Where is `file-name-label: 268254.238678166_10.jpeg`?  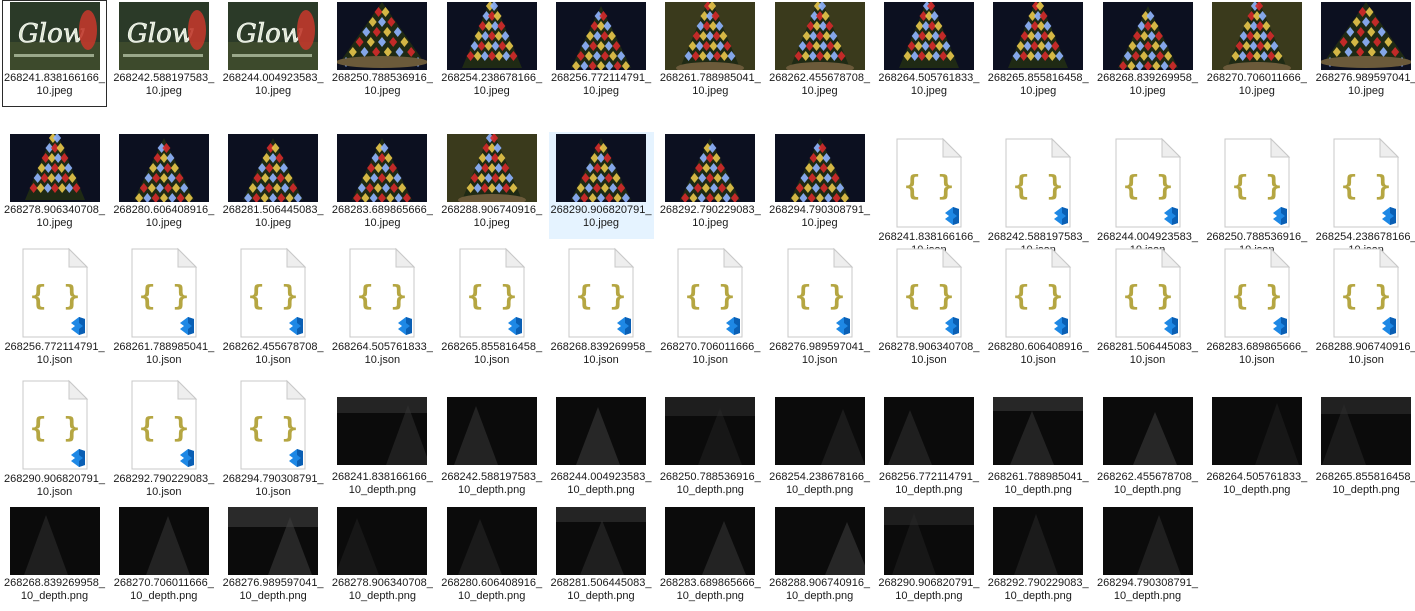
file-name-label: 268254.238678166_10.jpeg is located at coordinates (492, 84).